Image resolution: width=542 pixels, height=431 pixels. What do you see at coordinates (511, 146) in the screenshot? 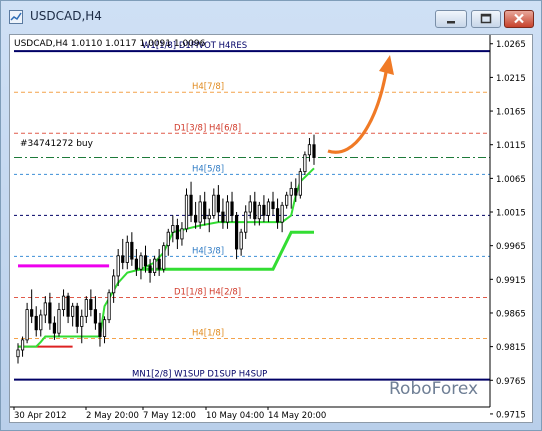
I see `price-tick-label: 1.0115` at bounding box center [511, 146].